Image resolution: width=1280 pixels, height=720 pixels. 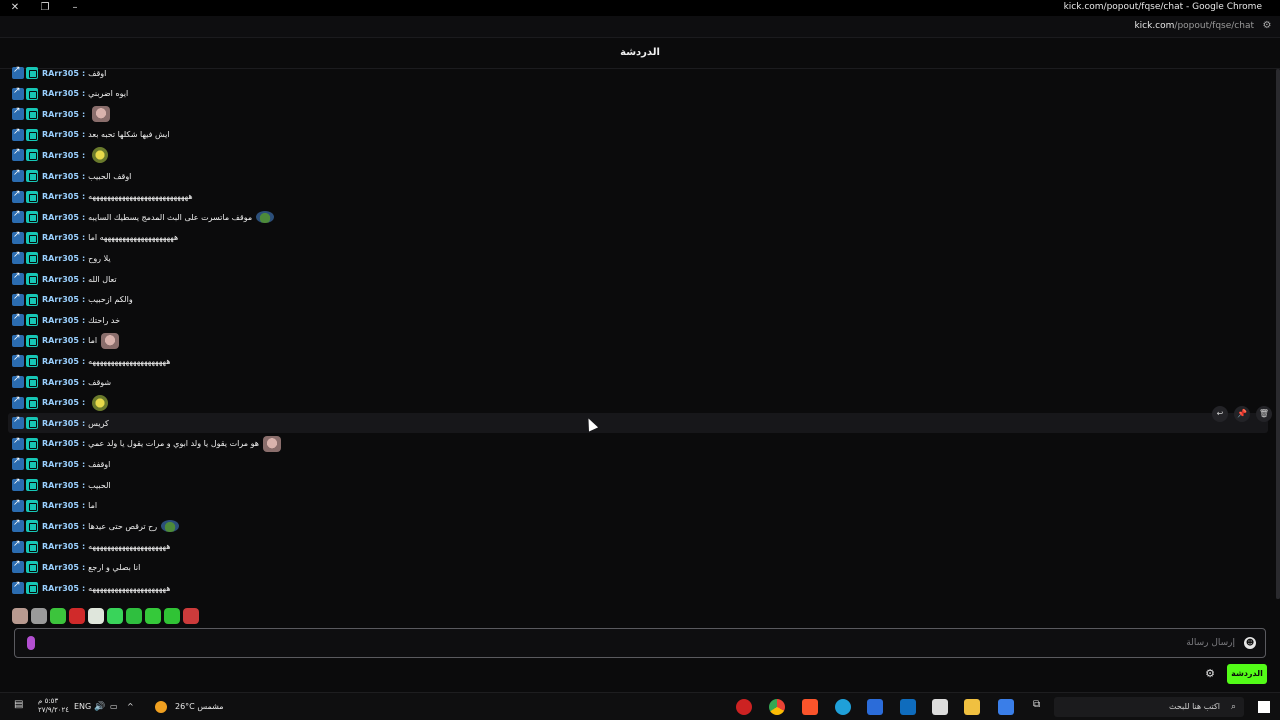 I want to click on input-language: ENG, so click(x=82, y=706).